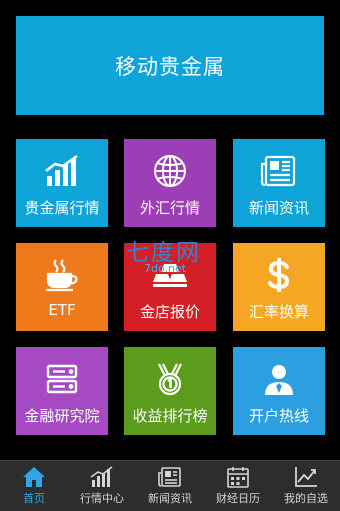  What do you see at coordinates (279, 275) in the screenshot?
I see `dollar-icon` at bounding box center [279, 275].